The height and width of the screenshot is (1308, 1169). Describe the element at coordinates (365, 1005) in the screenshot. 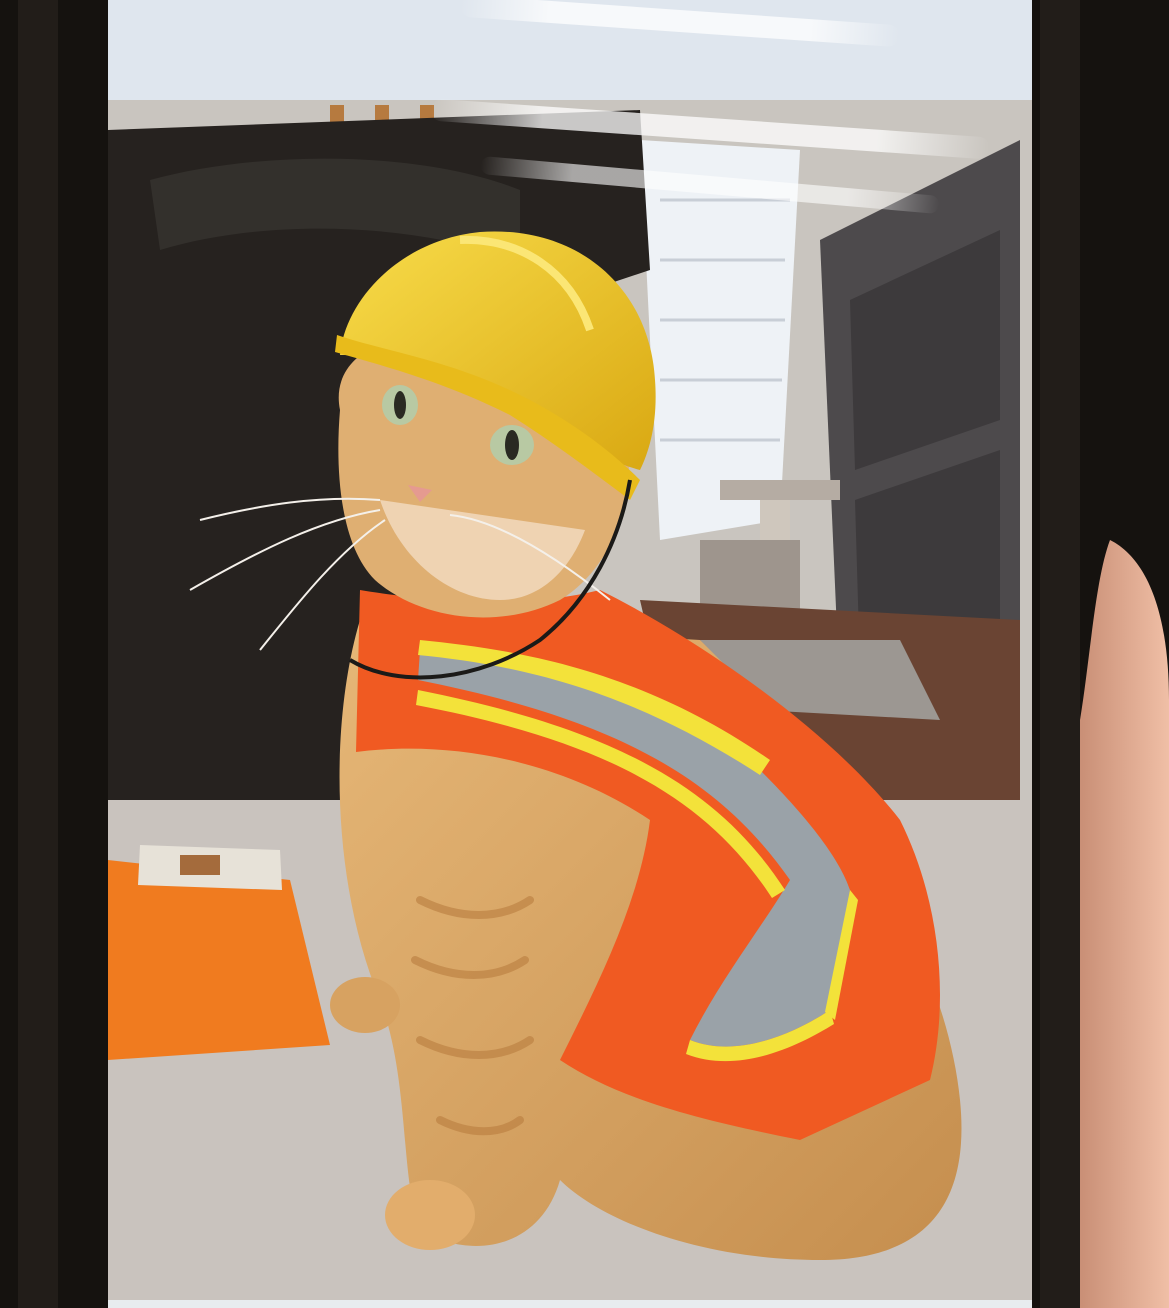

I see `cat-left-paw` at that location.